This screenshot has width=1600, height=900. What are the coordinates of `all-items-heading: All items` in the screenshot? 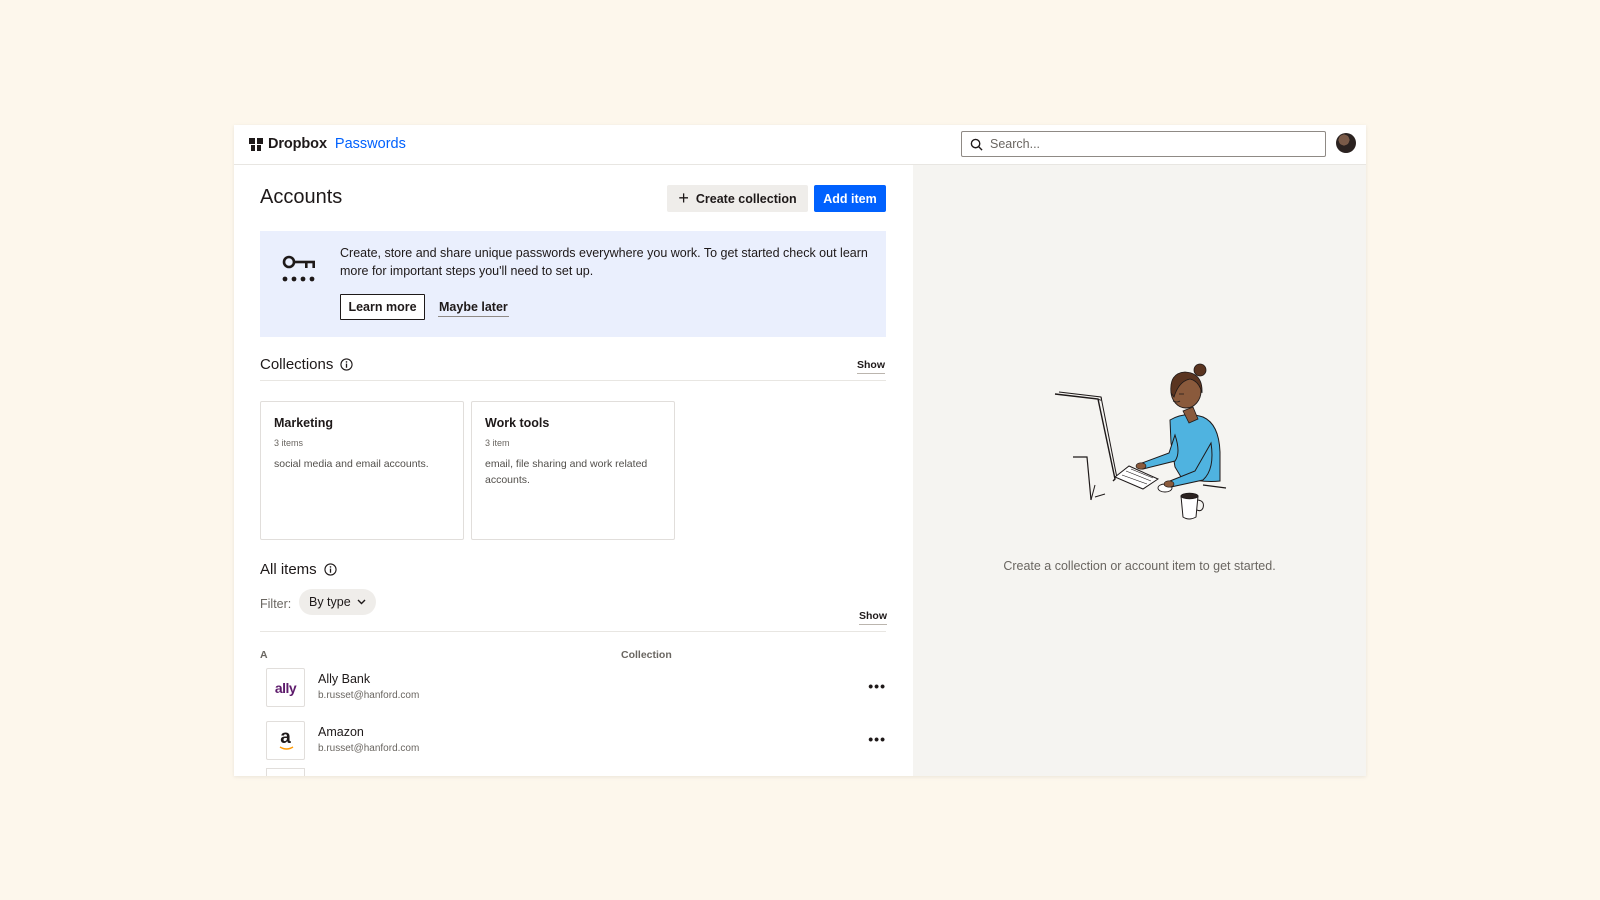 It's located at (298, 569).